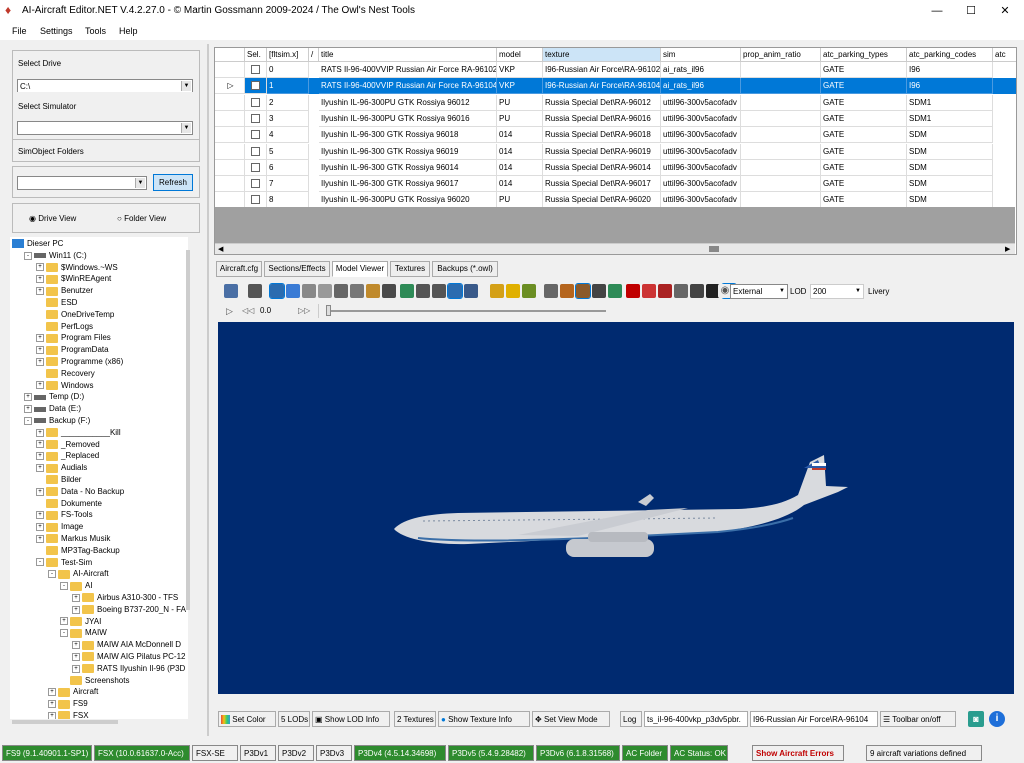 This screenshot has width=1024, height=763. What do you see at coordinates (497, 291) in the screenshot?
I see `light-icon` at bounding box center [497, 291].